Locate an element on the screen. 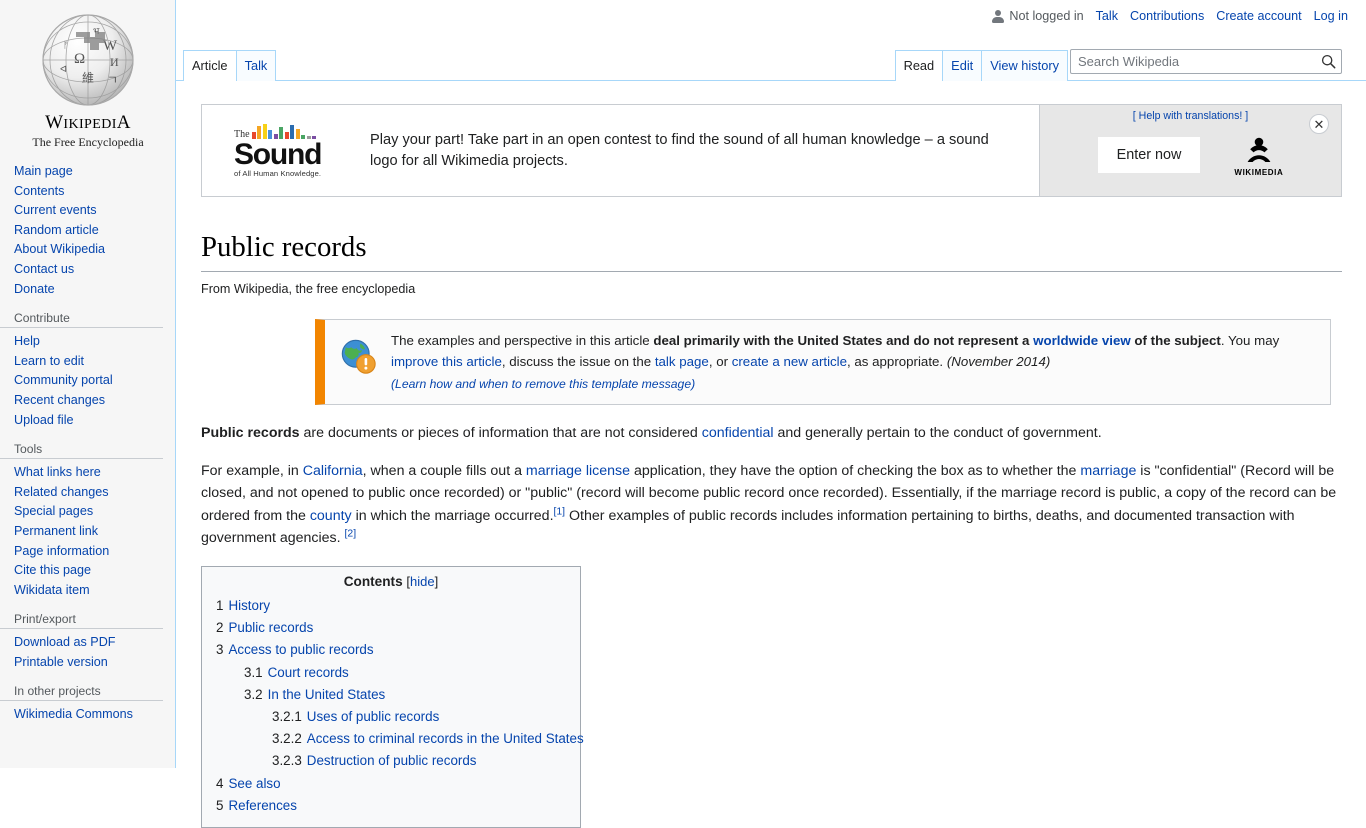 This screenshot has width=1366, height=828. ambox-seg4: , or is located at coordinates (720, 362).